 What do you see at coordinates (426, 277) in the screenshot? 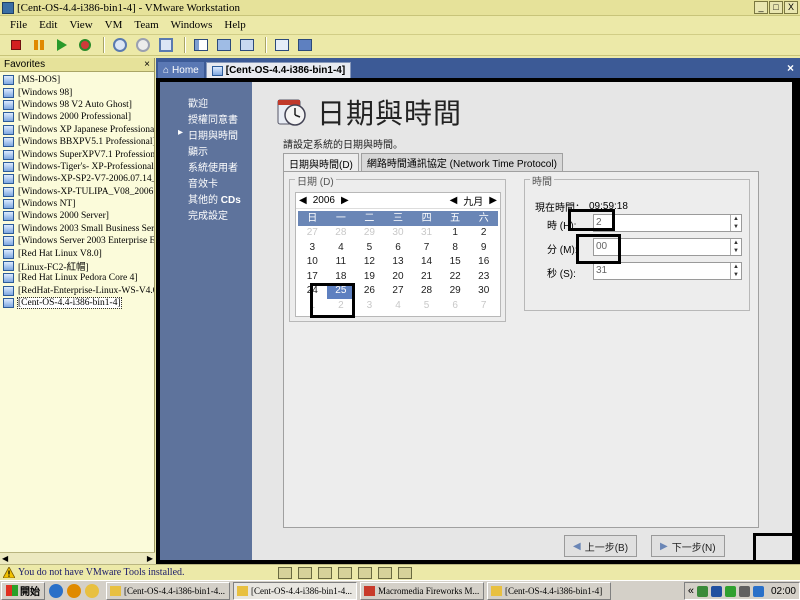
I see `calendar-day: 21` at bounding box center [426, 277].